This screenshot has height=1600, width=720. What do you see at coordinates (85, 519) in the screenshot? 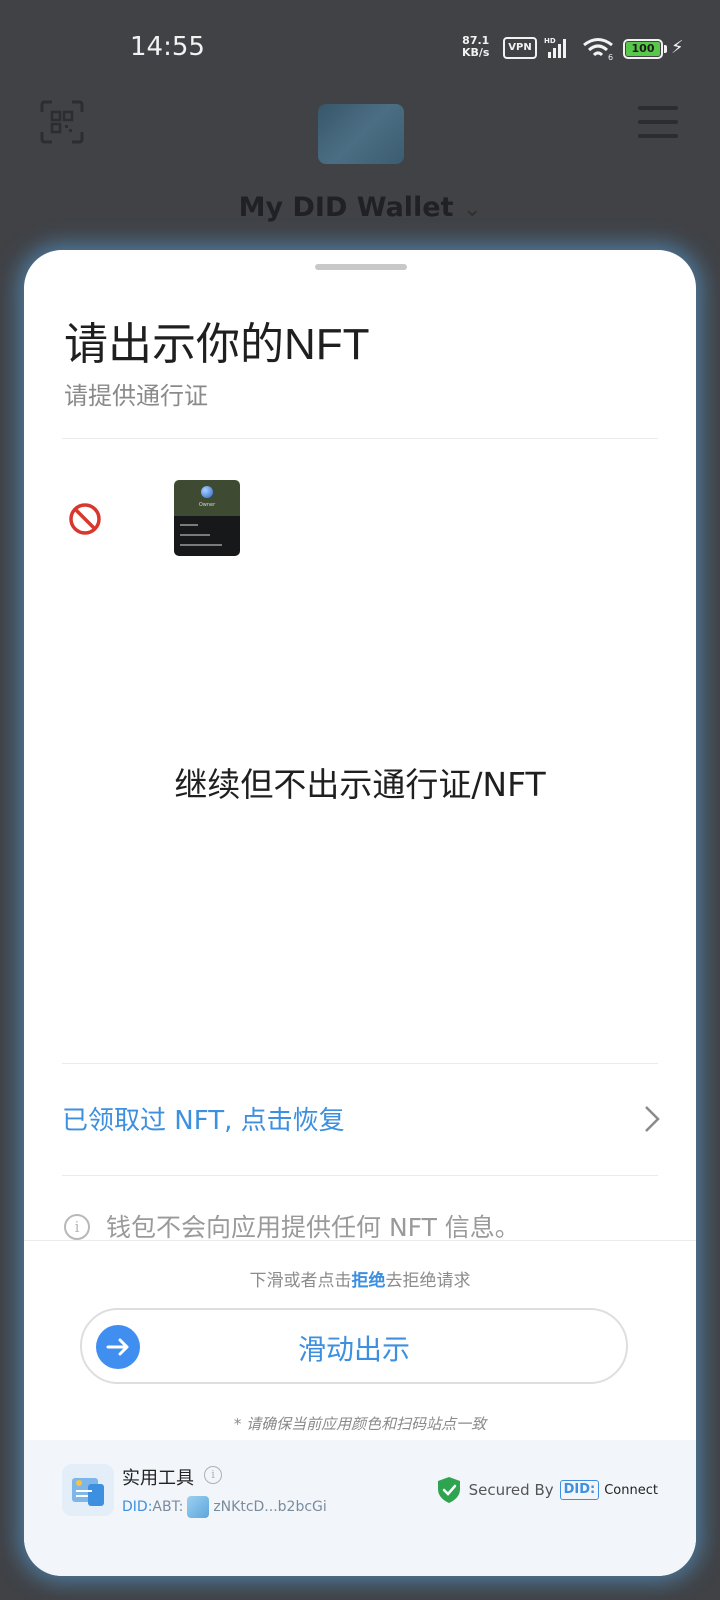
I see `no-entry-icon` at bounding box center [85, 519].